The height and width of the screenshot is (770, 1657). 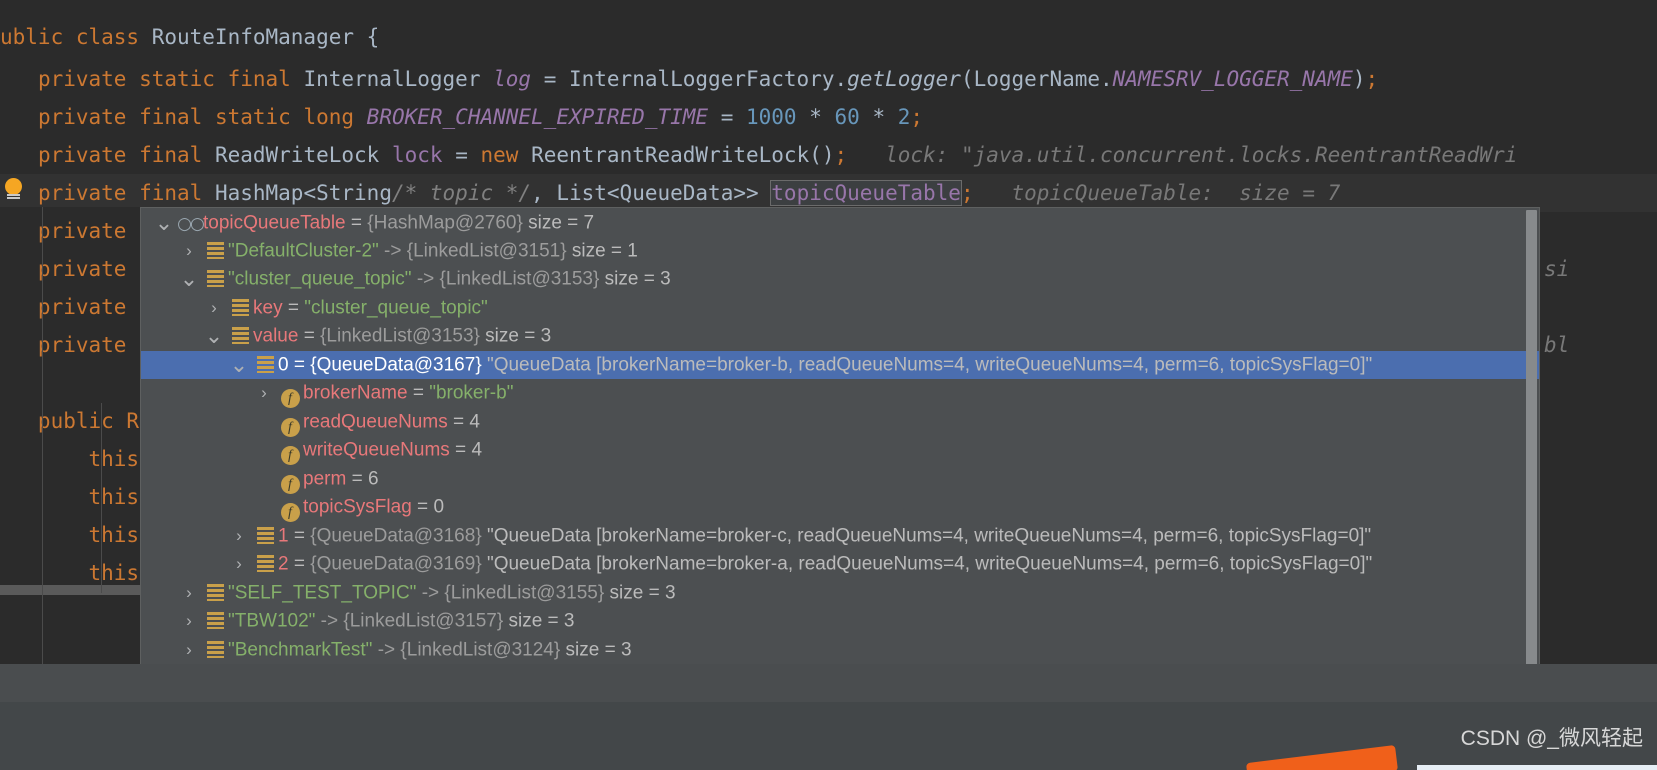 What do you see at coordinates (1036, 79) in the screenshot?
I see `code-token: (LoggerName.` at bounding box center [1036, 79].